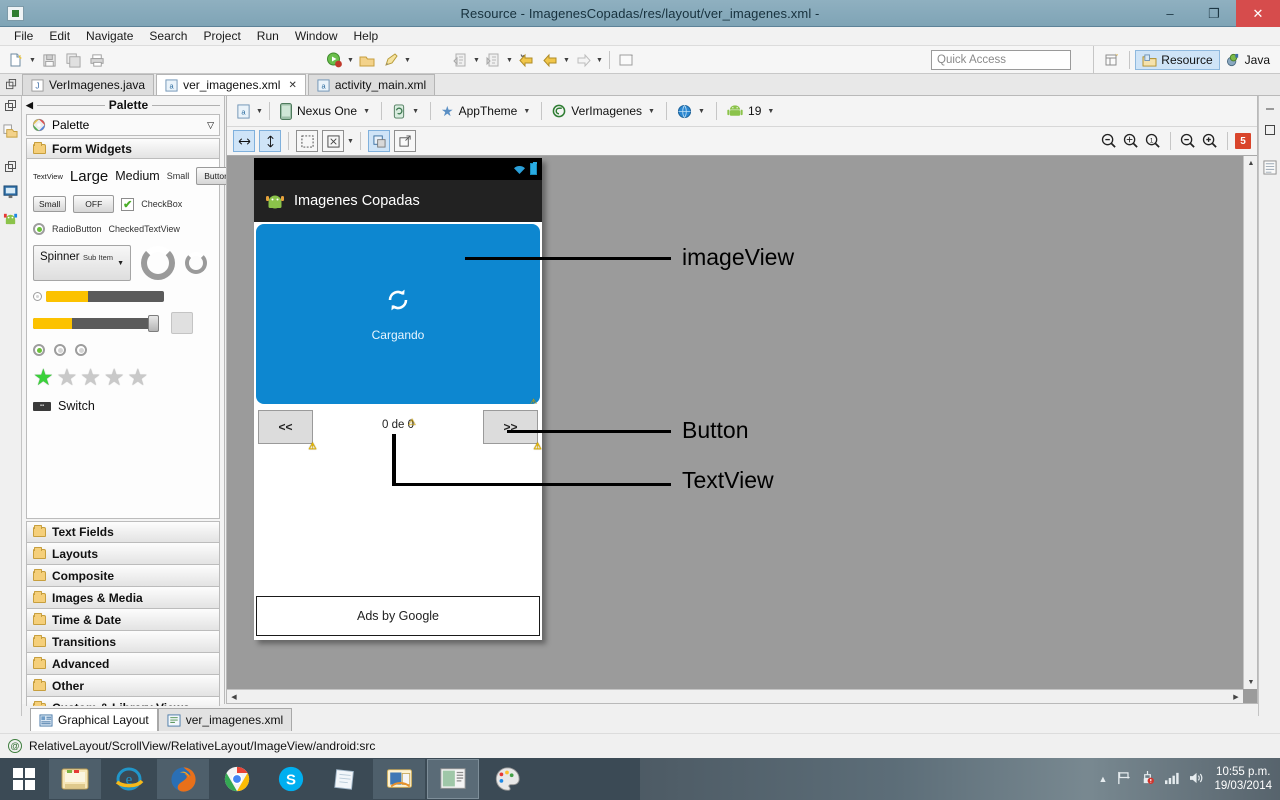 The height and width of the screenshot is (800, 1280). Describe the element at coordinates (366, 111) in the screenshot. I see `device-caret: ▼` at that location.